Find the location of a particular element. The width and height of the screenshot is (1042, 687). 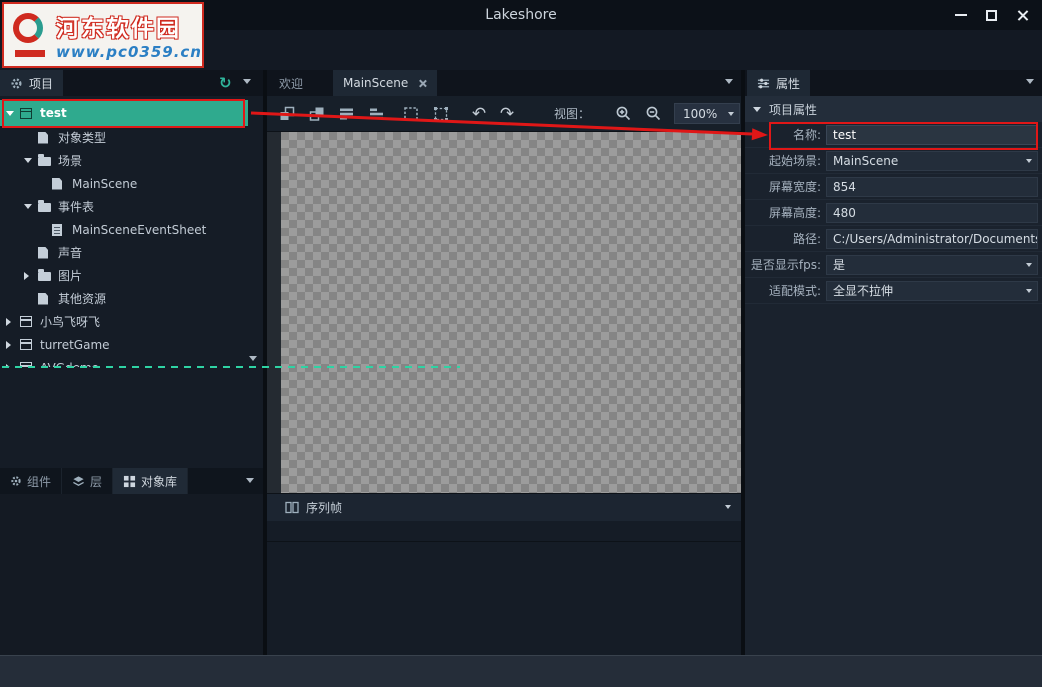

zoom-level-dropdown: 100% is located at coordinates (707, 113).